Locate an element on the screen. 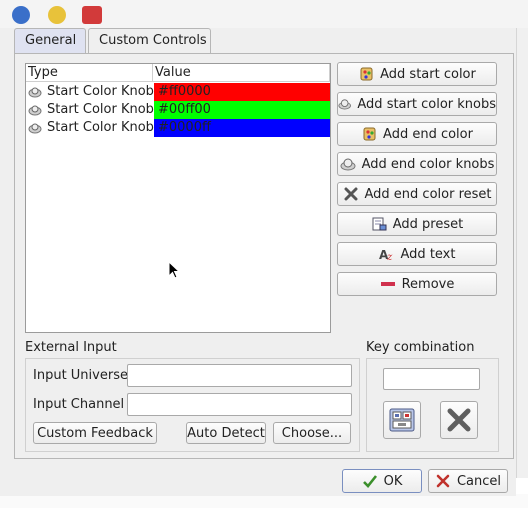 The image size is (528, 508). cancel-label: Cancel is located at coordinates (479, 481).